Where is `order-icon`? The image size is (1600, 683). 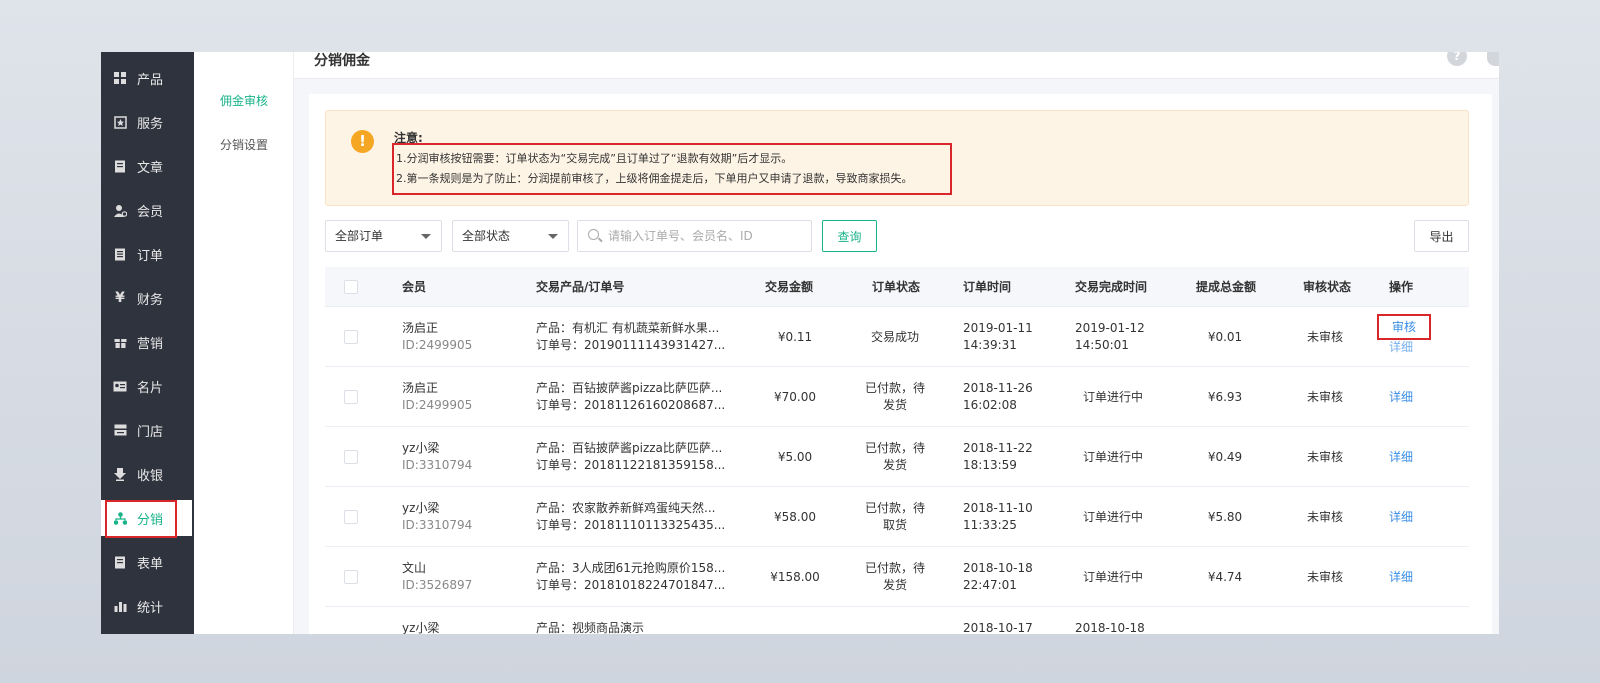 order-icon is located at coordinates (120, 254).